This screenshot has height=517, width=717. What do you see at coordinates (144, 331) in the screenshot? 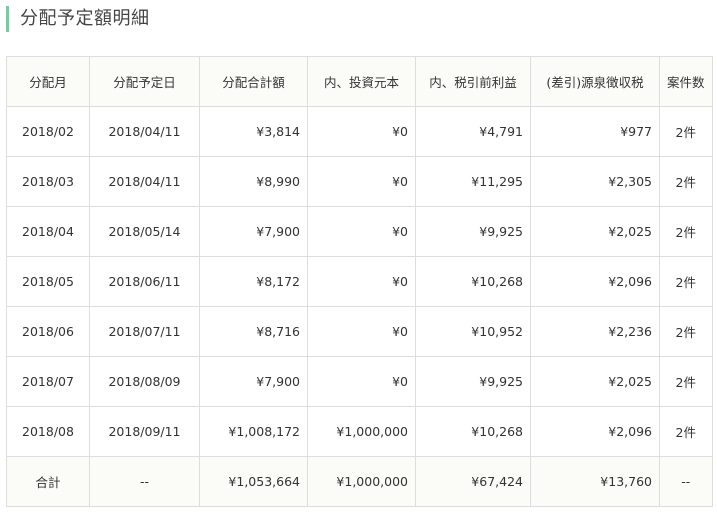
I see `cell-date: 2018/07/11` at bounding box center [144, 331].